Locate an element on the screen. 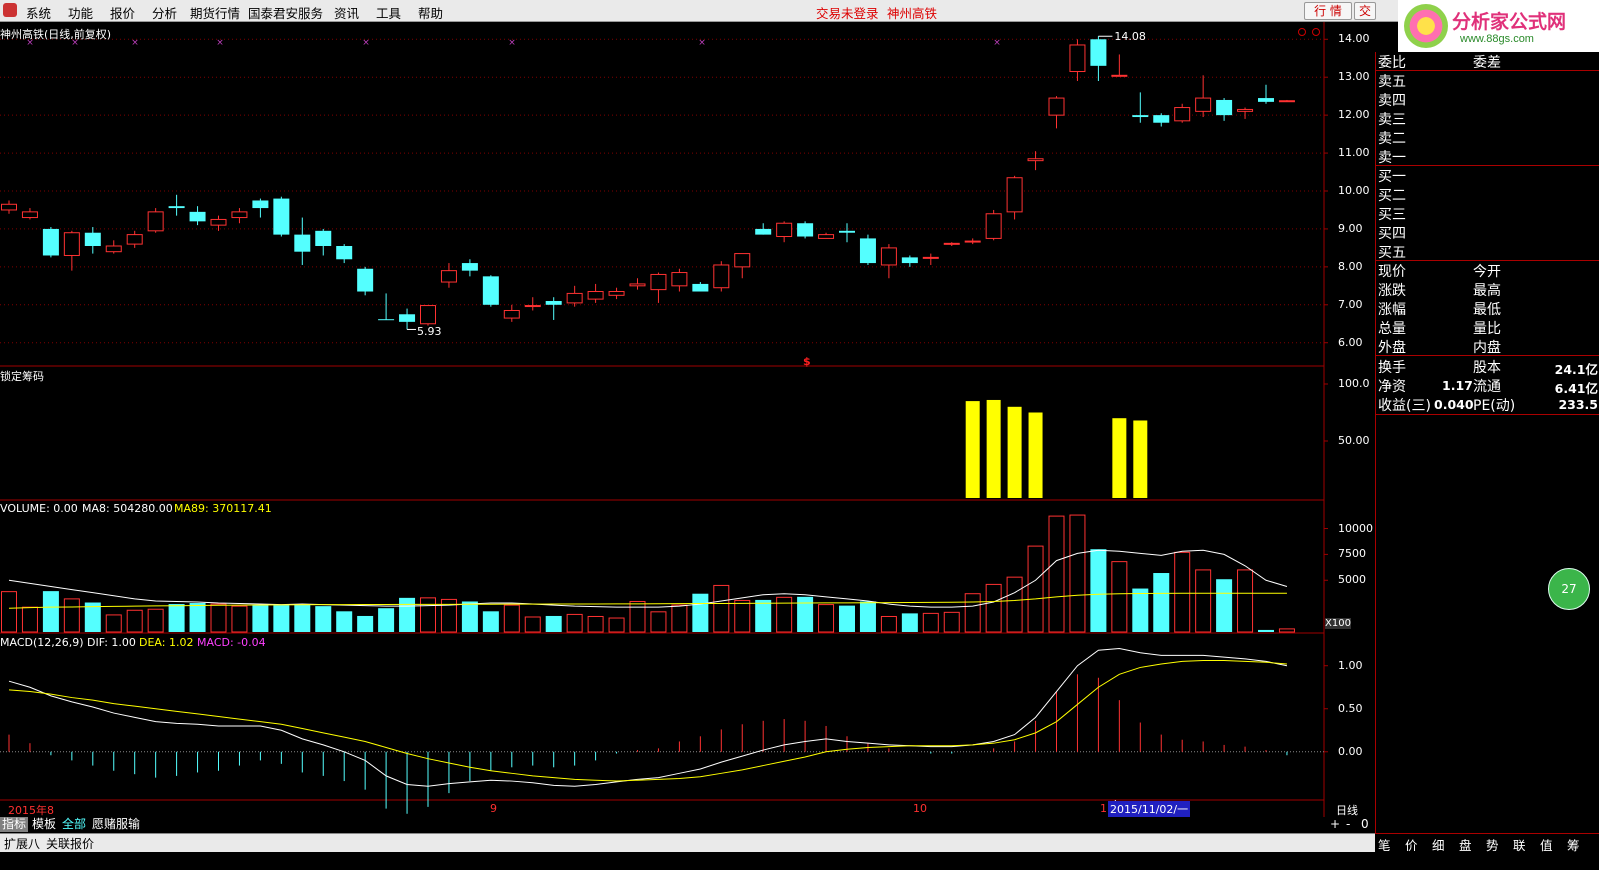 This screenshot has width=1599, height=870. macd-axis-label: 0.00 is located at coordinates (1350, 751).